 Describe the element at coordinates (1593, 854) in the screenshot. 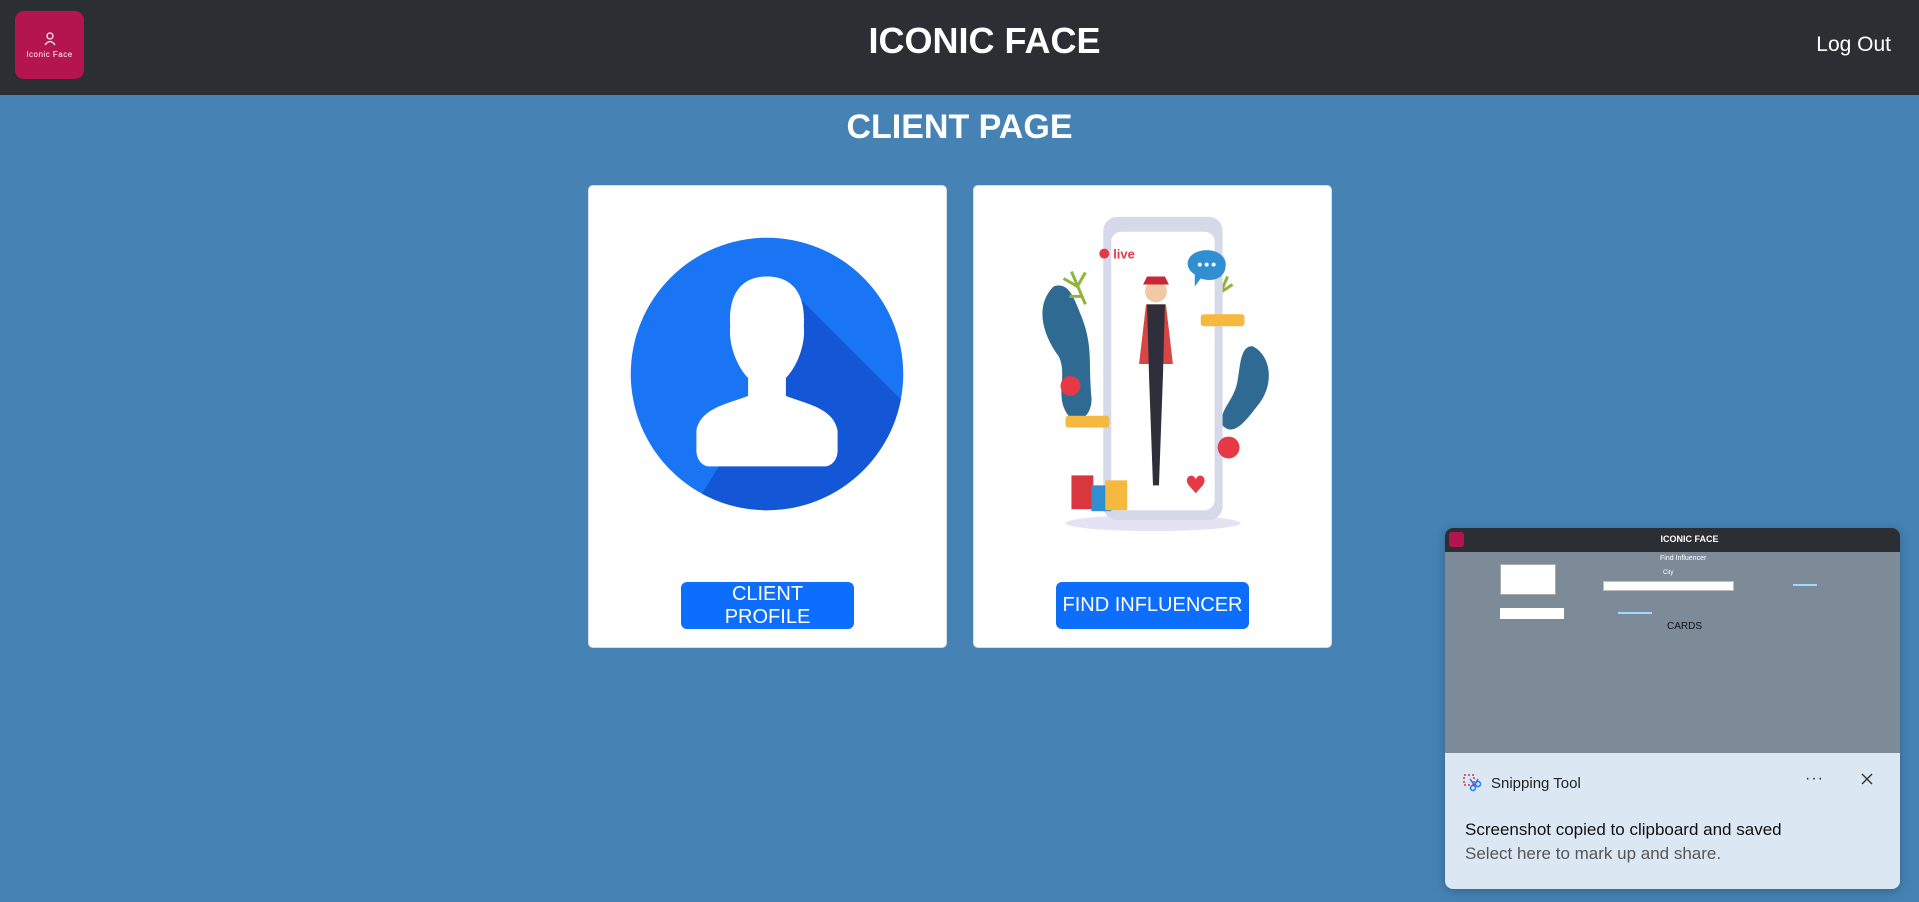

I see `notification-submessage: Select here to mark up and share.` at that location.